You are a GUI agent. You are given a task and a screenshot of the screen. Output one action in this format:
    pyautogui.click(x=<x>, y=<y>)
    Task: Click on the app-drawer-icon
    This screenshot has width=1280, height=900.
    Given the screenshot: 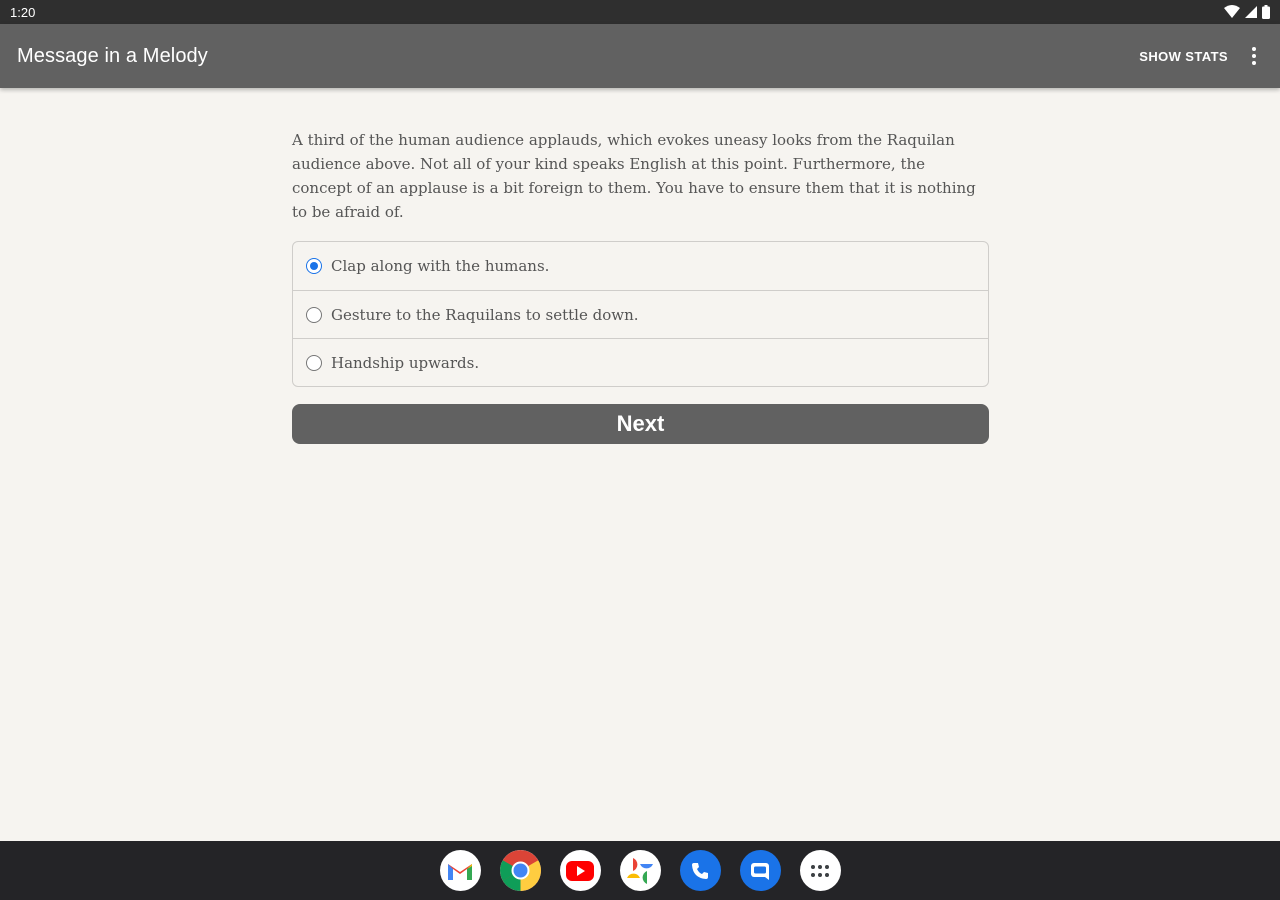 What is the action you would take?
    pyautogui.click(x=820, y=870)
    